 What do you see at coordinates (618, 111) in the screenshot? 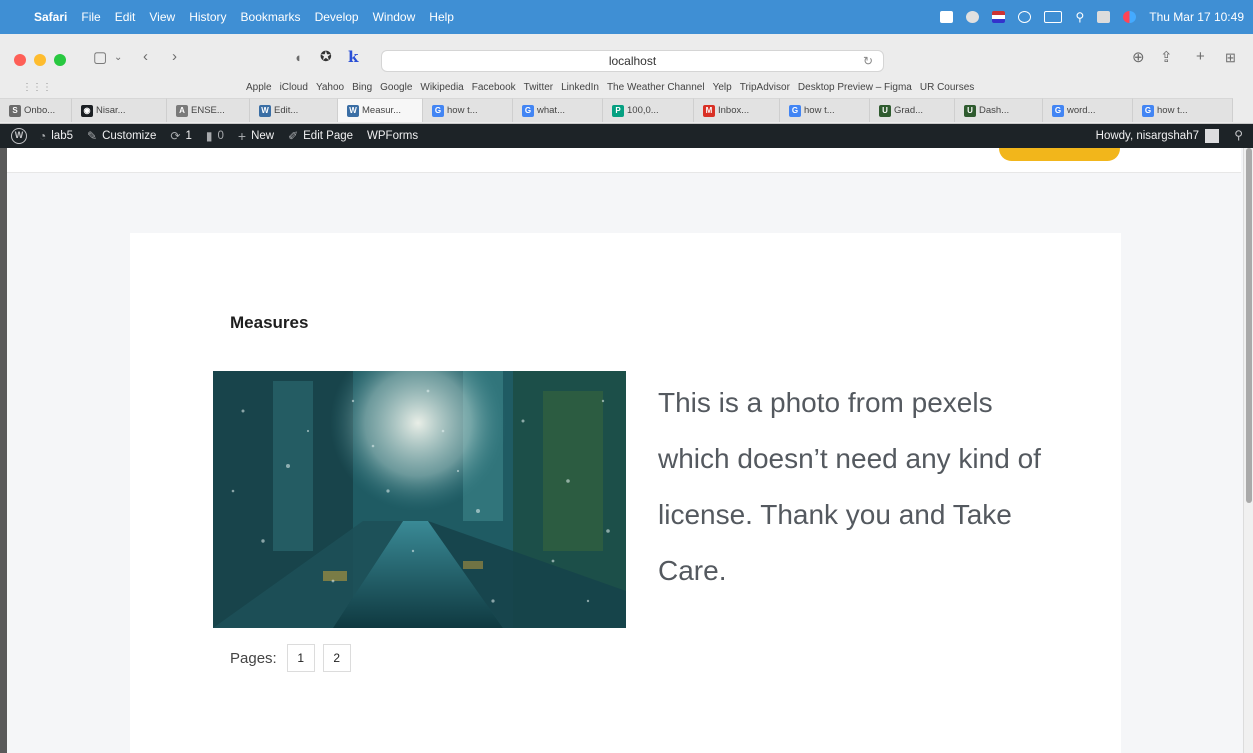
I see `tab-favicon-icon: P` at bounding box center [618, 111].